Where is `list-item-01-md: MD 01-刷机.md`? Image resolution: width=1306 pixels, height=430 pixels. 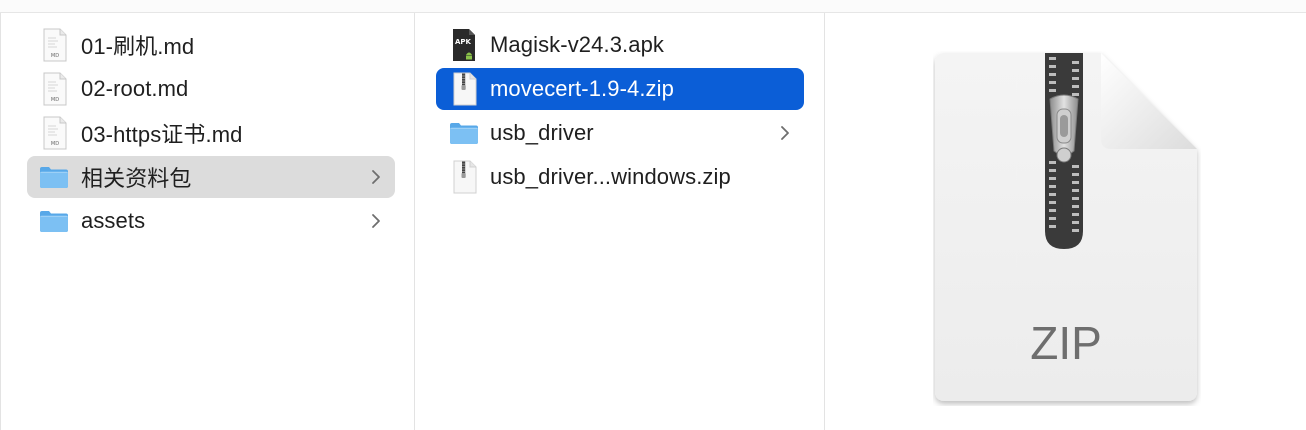
list-item-01-md: MD 01-刷机.md is located at coordinates (212, 45).